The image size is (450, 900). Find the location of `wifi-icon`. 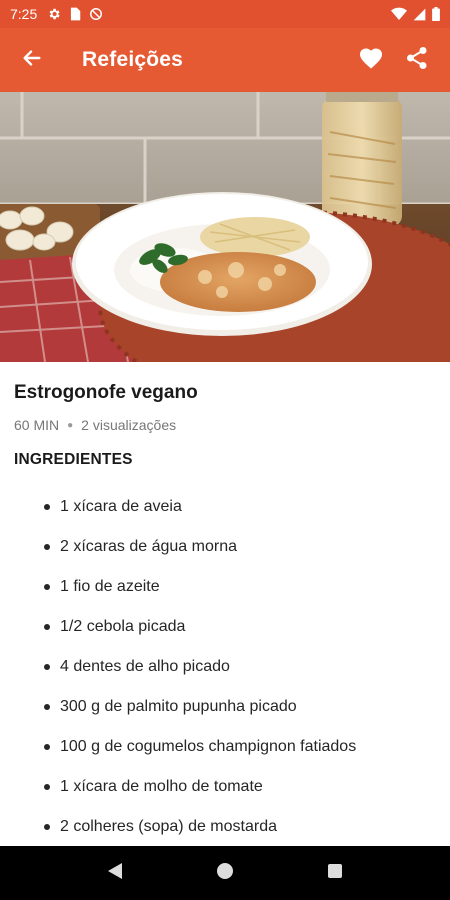

wifi-icon is located at coordinates (399, 14).